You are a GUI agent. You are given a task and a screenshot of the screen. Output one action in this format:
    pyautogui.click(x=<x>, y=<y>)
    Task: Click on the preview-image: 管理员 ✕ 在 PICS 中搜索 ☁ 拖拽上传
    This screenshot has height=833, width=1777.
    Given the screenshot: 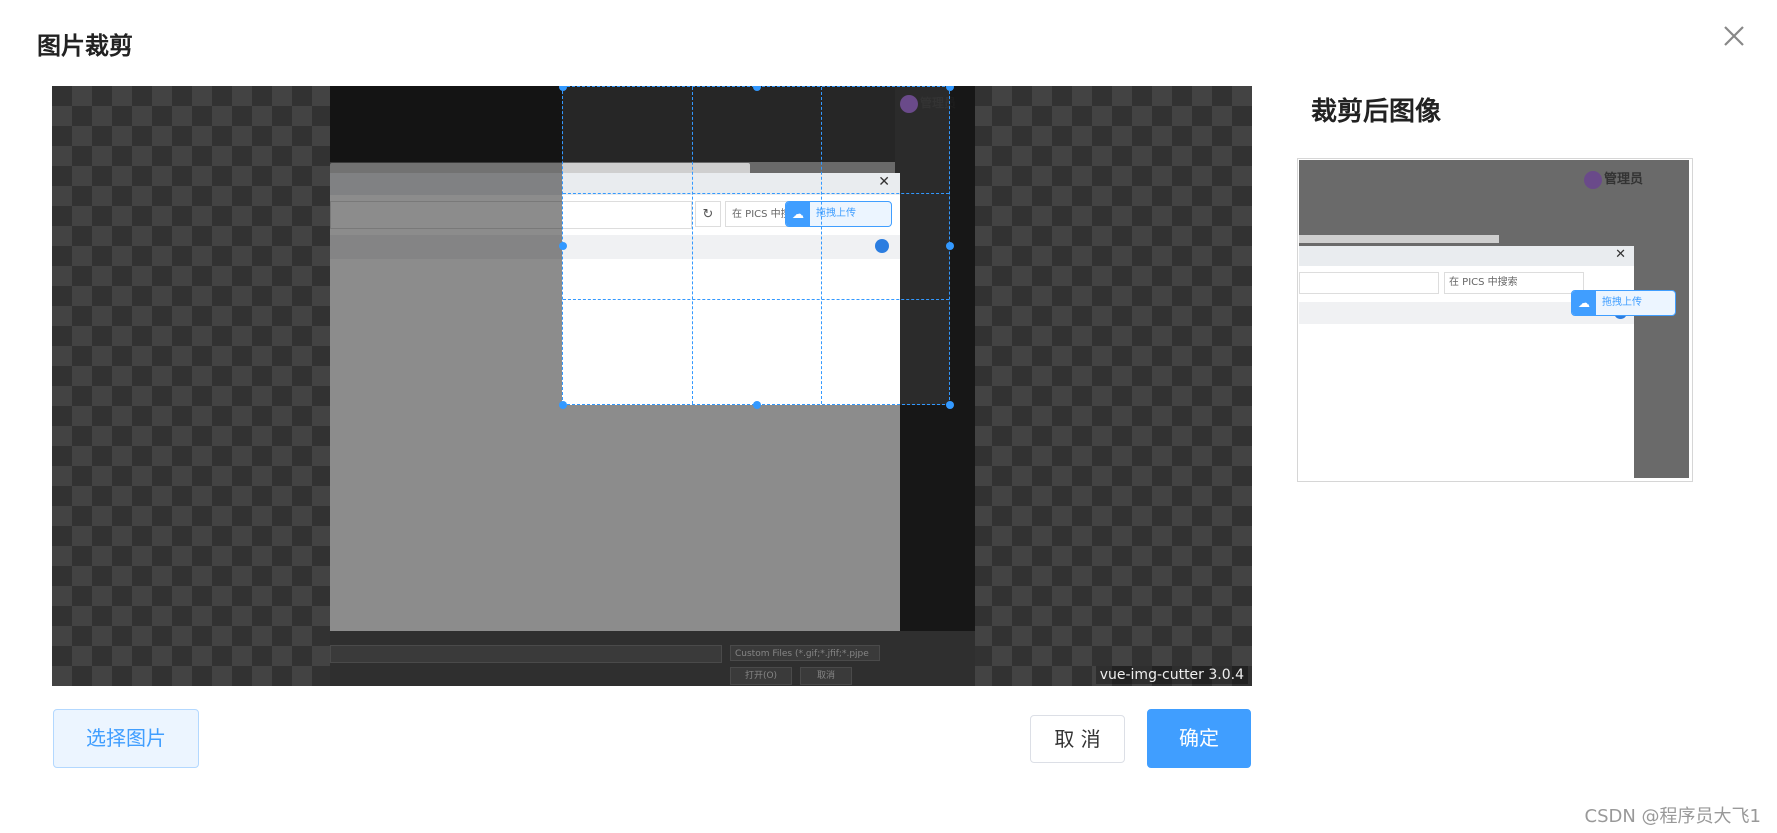 What is the action you would take?
    pyautogui.click(x=1494, y=319)
    